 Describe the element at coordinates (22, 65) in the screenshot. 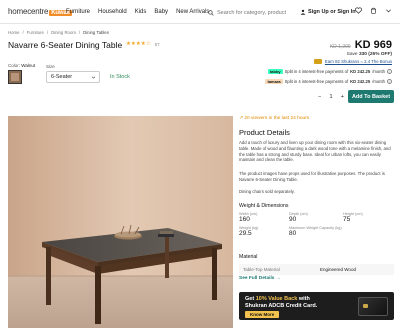

I see `color-label: Color: Walnut` at that location.